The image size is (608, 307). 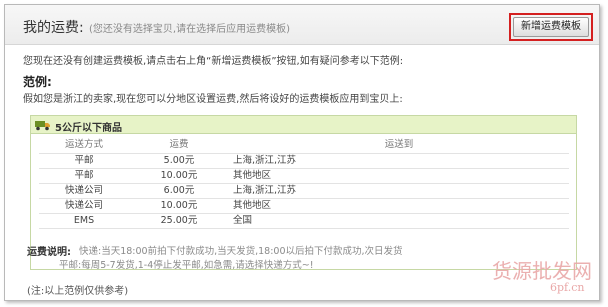 What do you see at coordinates (186, 265) in the screenshot?
I see `shipping-note-surface-mail: 平邮:每周5-7发货,1-4停止发平邮,如急需,请选择快递方式~!` at bounding box center [186, 265].